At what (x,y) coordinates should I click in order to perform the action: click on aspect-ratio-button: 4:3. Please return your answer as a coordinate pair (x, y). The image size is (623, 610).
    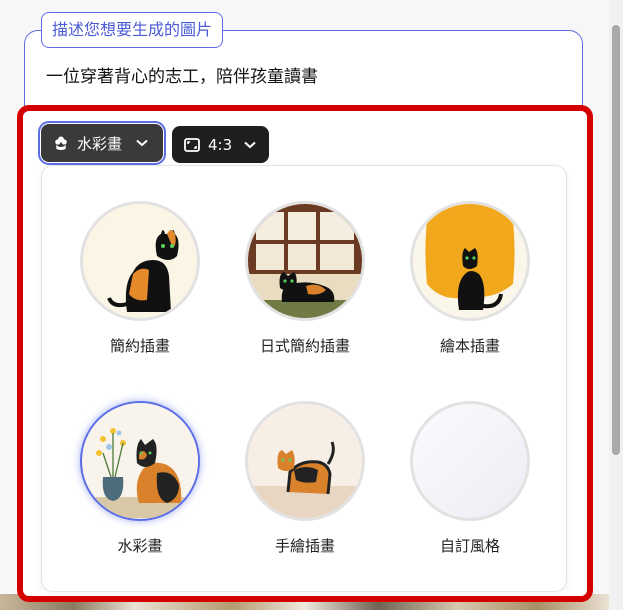
    Looking at the image, I should click on (220, 144).